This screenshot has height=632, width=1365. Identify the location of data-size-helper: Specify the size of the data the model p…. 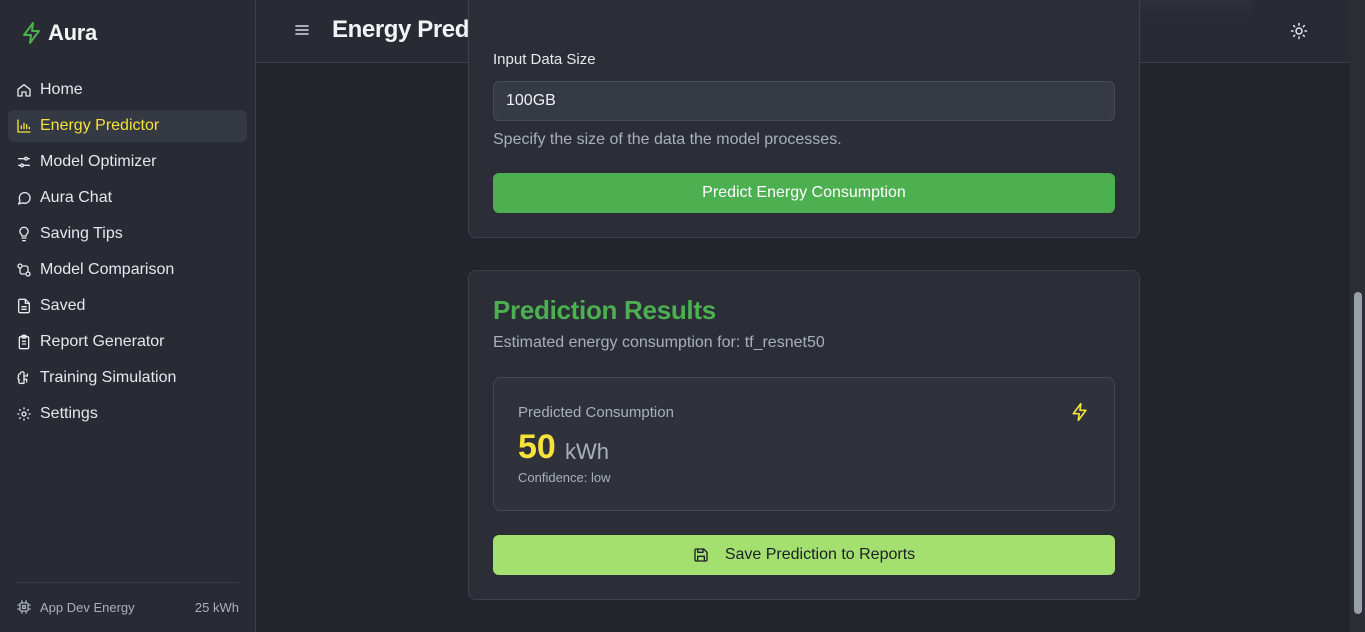
(667, 139).